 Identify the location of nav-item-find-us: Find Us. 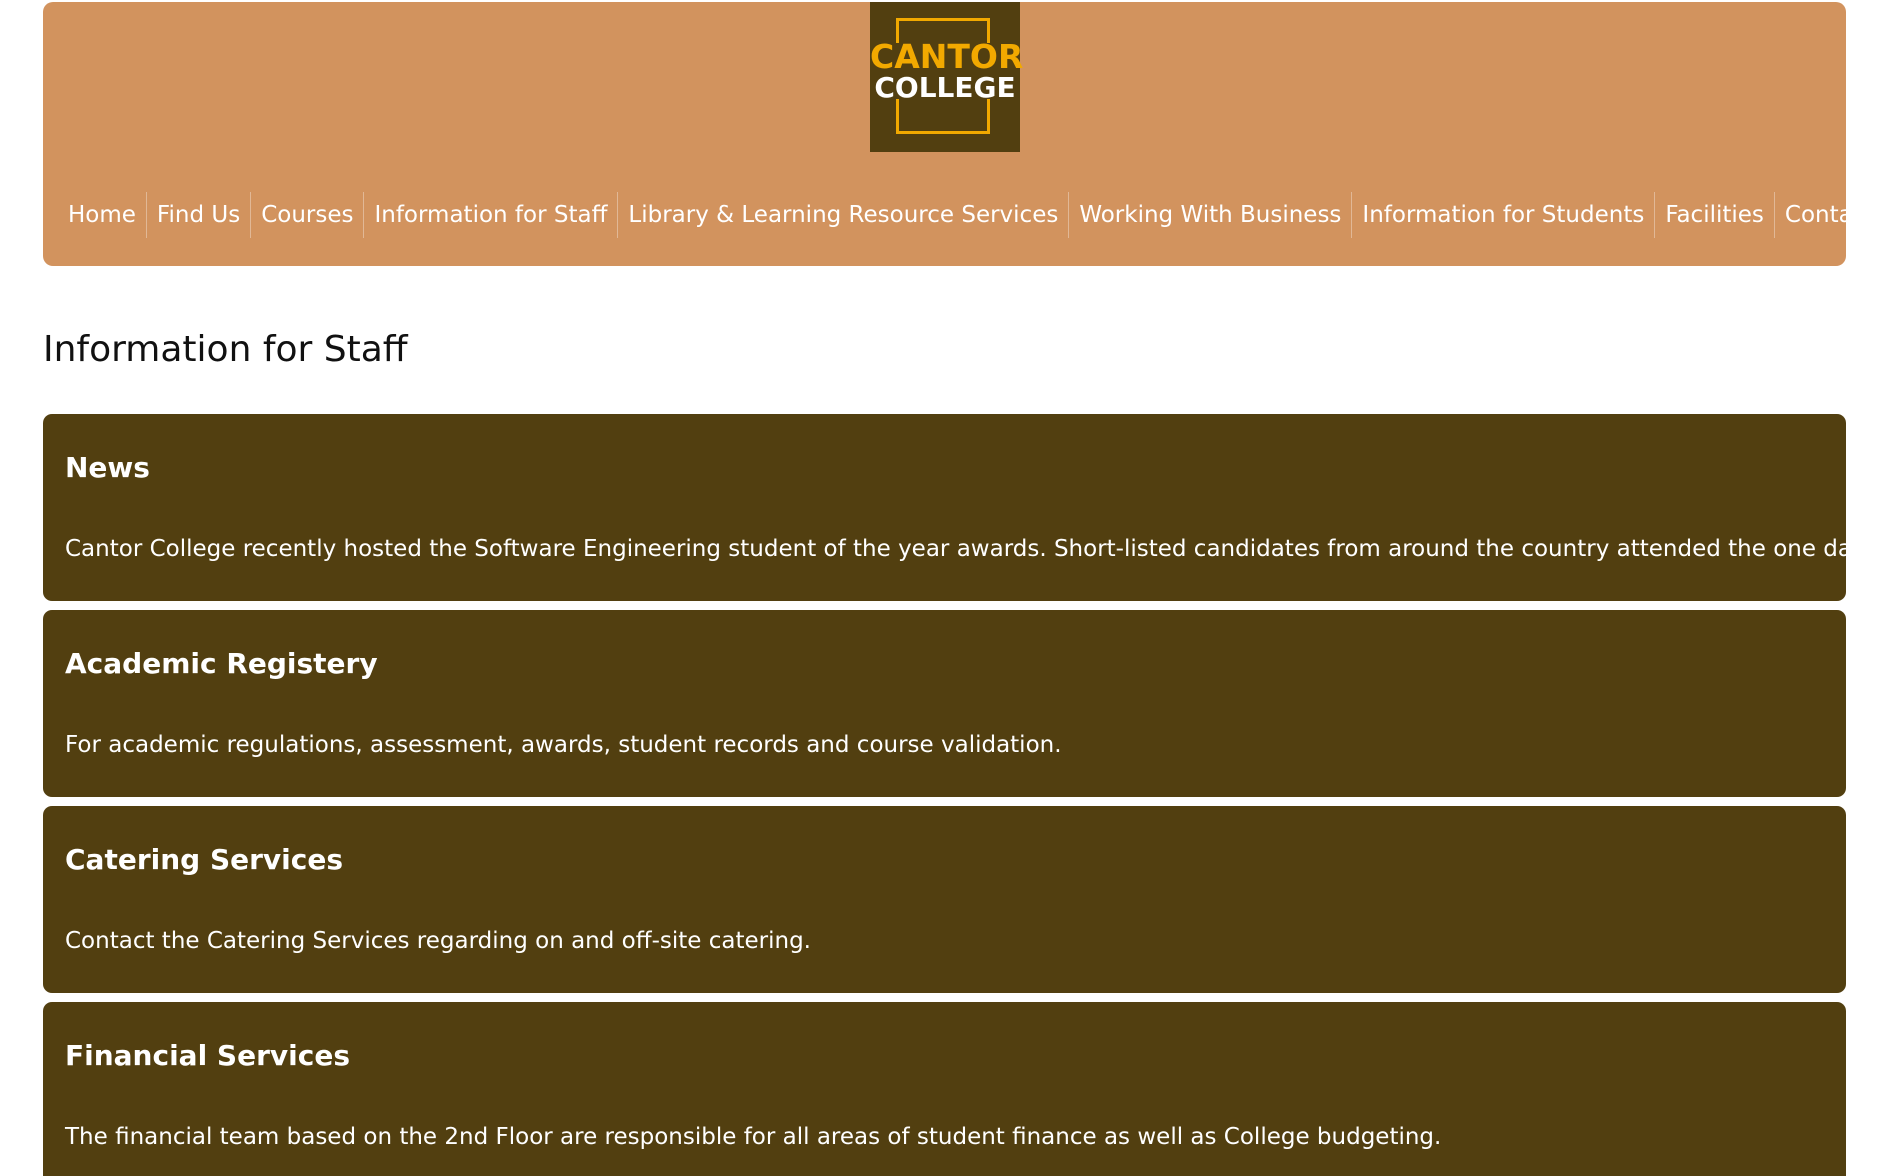
(197, 215).